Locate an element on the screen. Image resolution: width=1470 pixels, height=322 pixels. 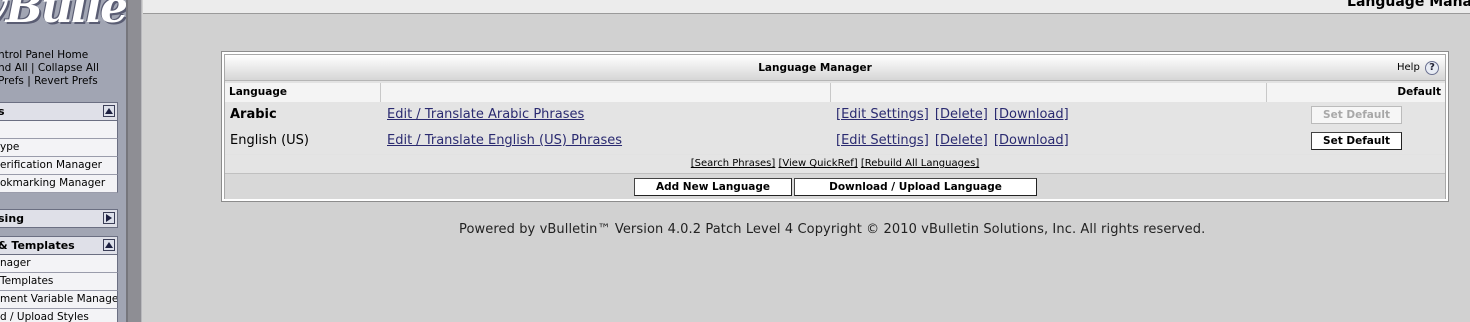
nav-item is located at coordinates (59, 130).